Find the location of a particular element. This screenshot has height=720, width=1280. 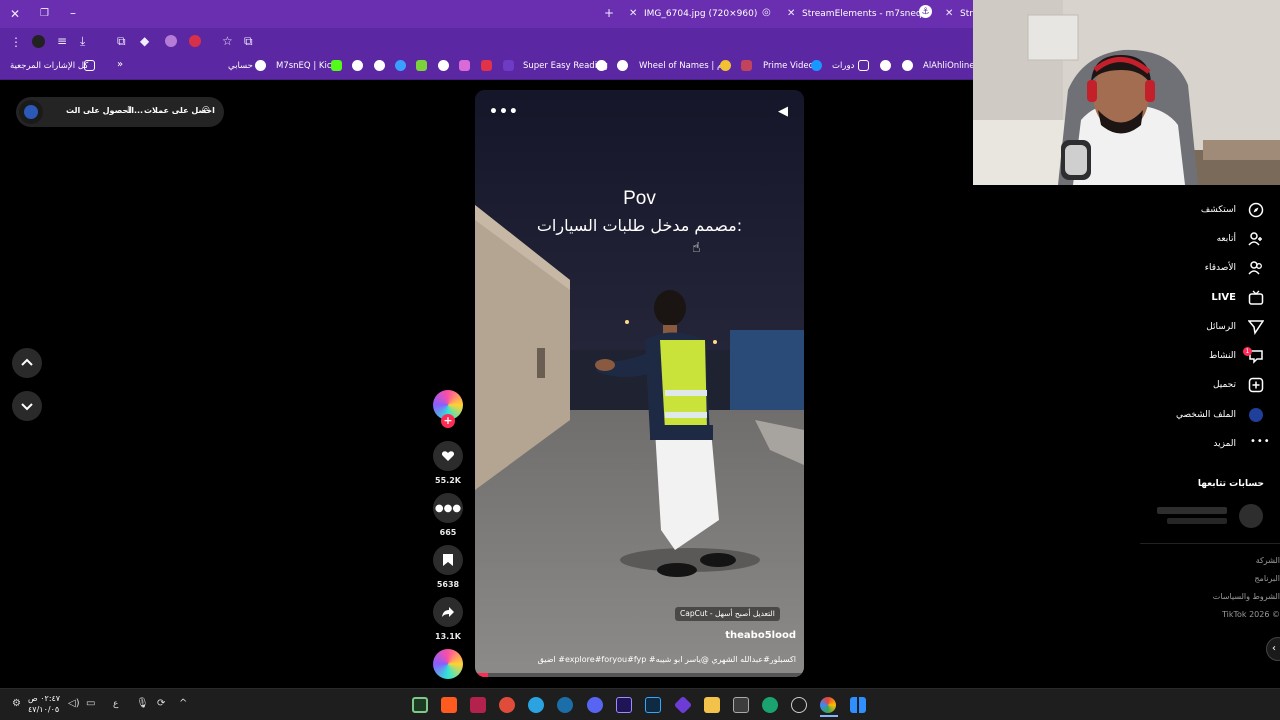

nav-item-upload: تحميل is located at coordinates (1224, 385).